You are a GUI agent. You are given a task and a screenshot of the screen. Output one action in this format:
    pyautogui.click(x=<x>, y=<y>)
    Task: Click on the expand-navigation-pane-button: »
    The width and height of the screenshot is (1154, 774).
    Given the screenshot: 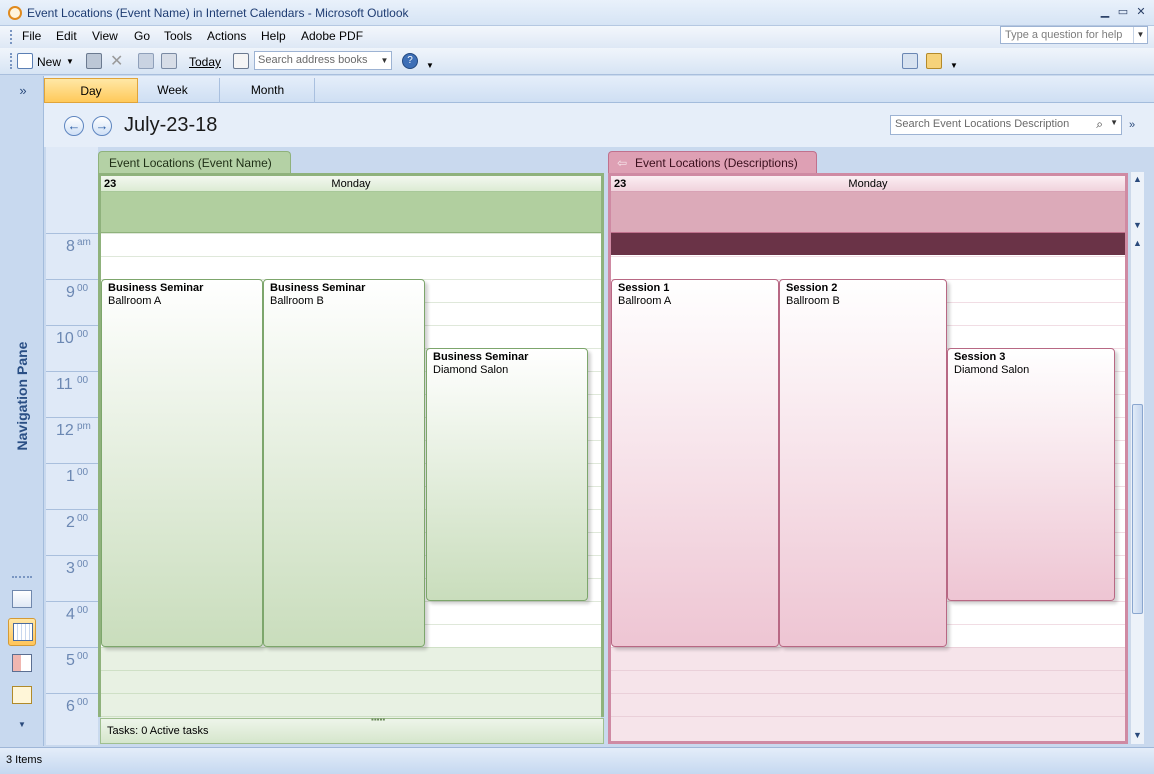 What is the action you would take?
    pyautogui.click(x=23, y=91)
    